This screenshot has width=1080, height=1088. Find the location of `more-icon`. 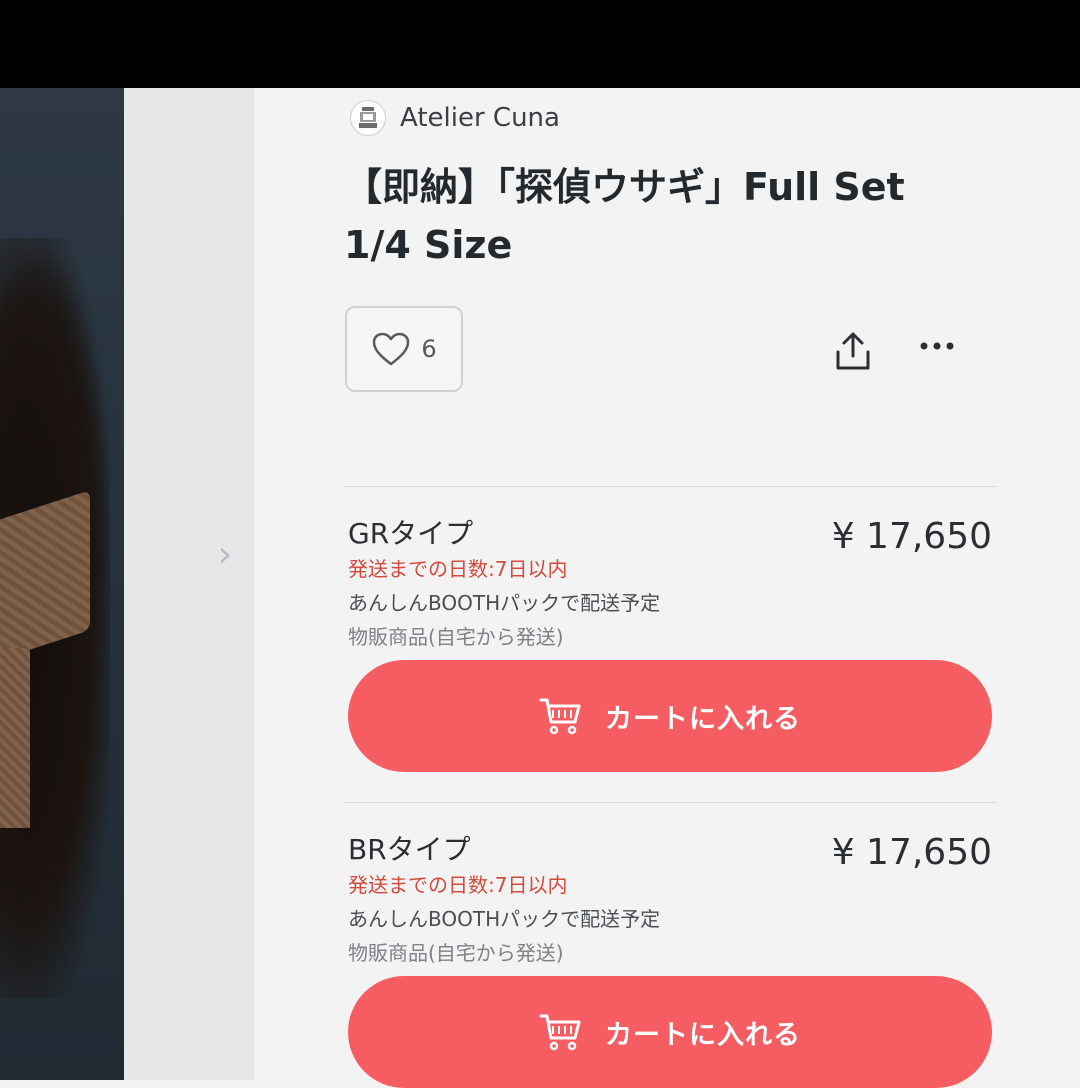

more-icon is located at coordinates (937, 346).